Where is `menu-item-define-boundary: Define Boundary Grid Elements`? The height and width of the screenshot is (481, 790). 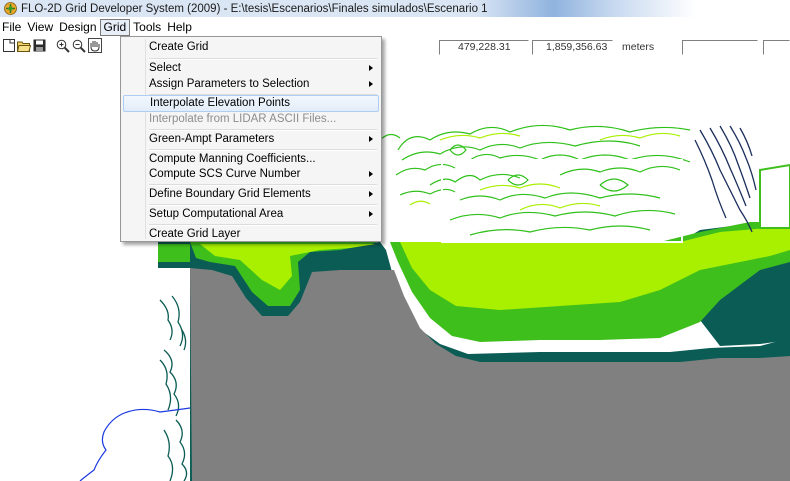 menu-item-define-boundary: Define Boundary Grid Elements is located at coordinates (251, 194).